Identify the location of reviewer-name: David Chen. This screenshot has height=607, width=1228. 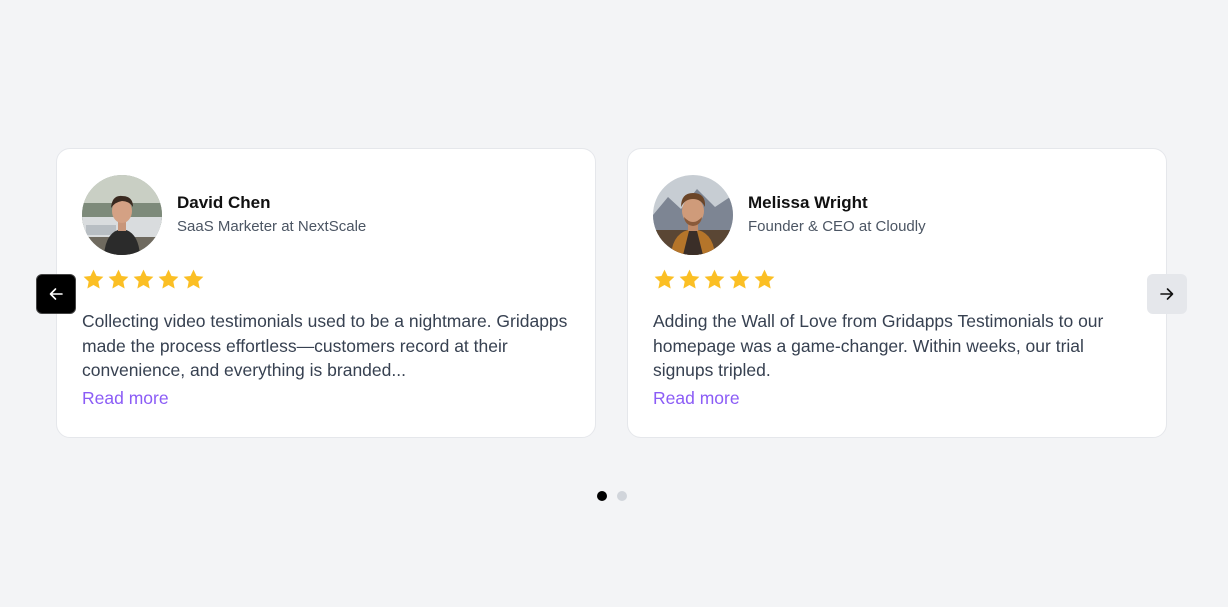
(224, 202).